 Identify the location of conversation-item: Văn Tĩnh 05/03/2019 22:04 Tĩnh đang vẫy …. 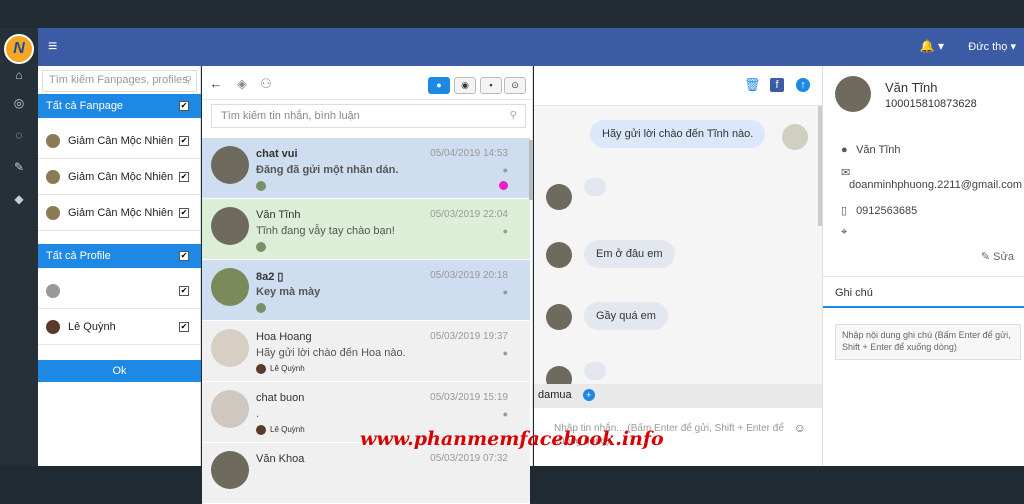
(366, 229).